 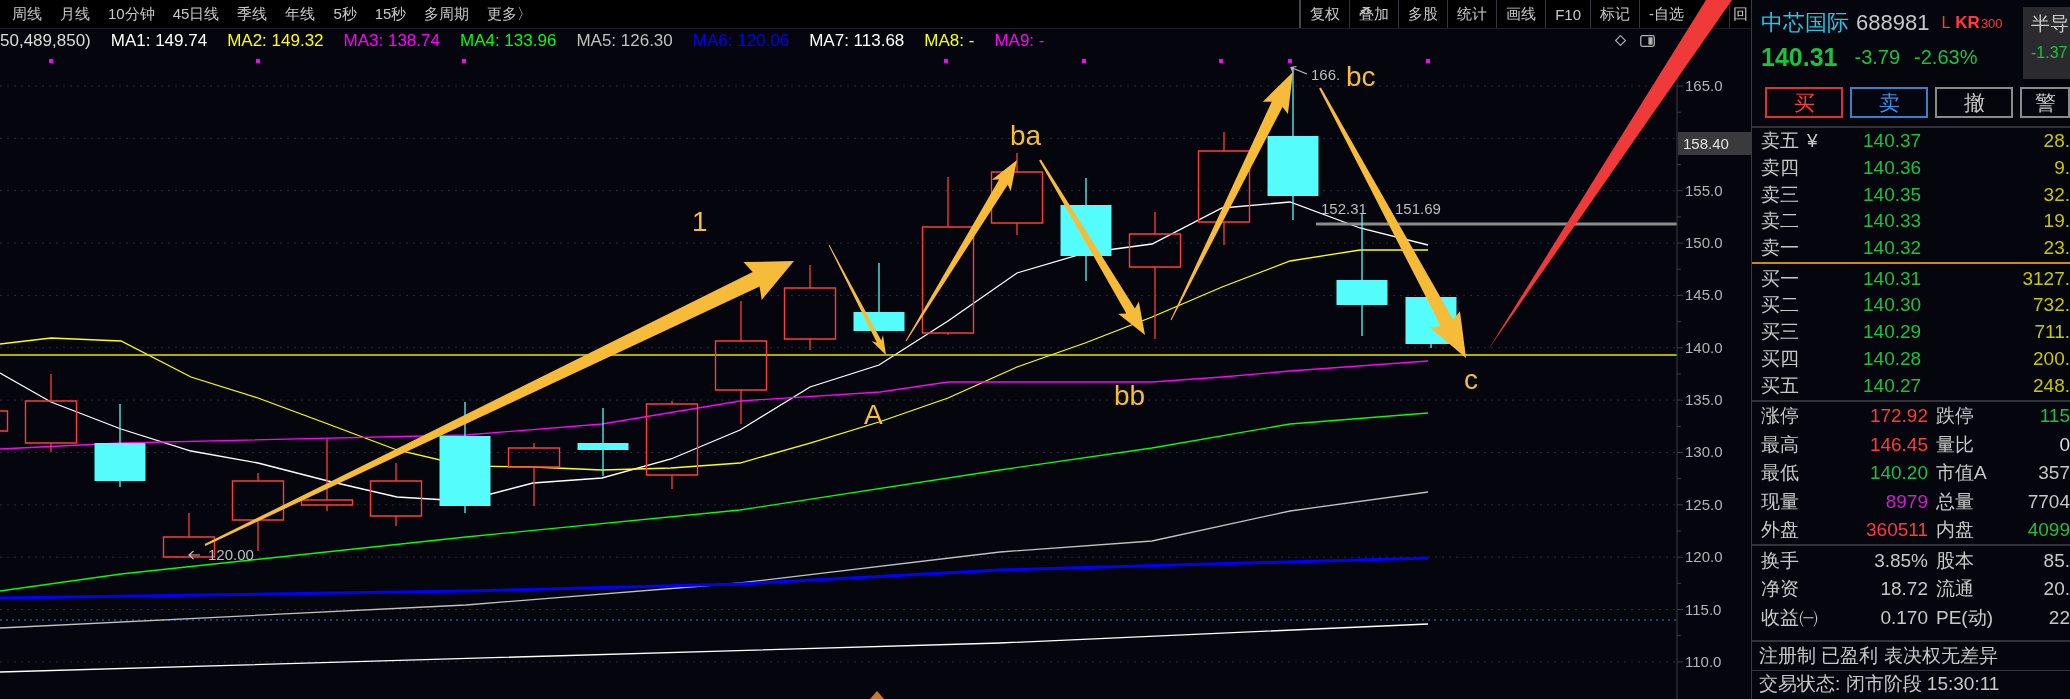 I want to click on order-price: 140.35, so click(x=1893, y=194).